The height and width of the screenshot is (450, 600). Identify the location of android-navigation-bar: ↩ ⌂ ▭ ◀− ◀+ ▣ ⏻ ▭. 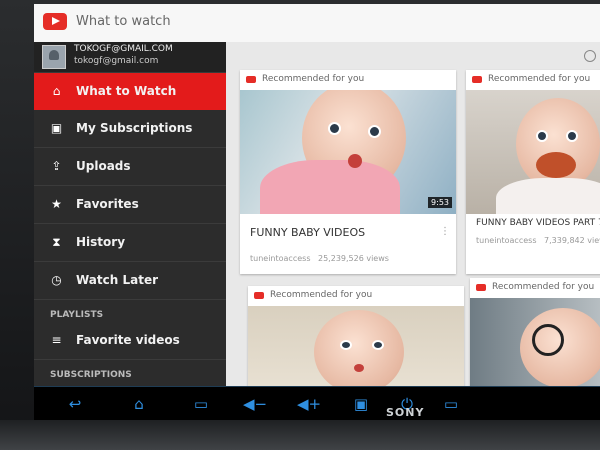
(317, 403).